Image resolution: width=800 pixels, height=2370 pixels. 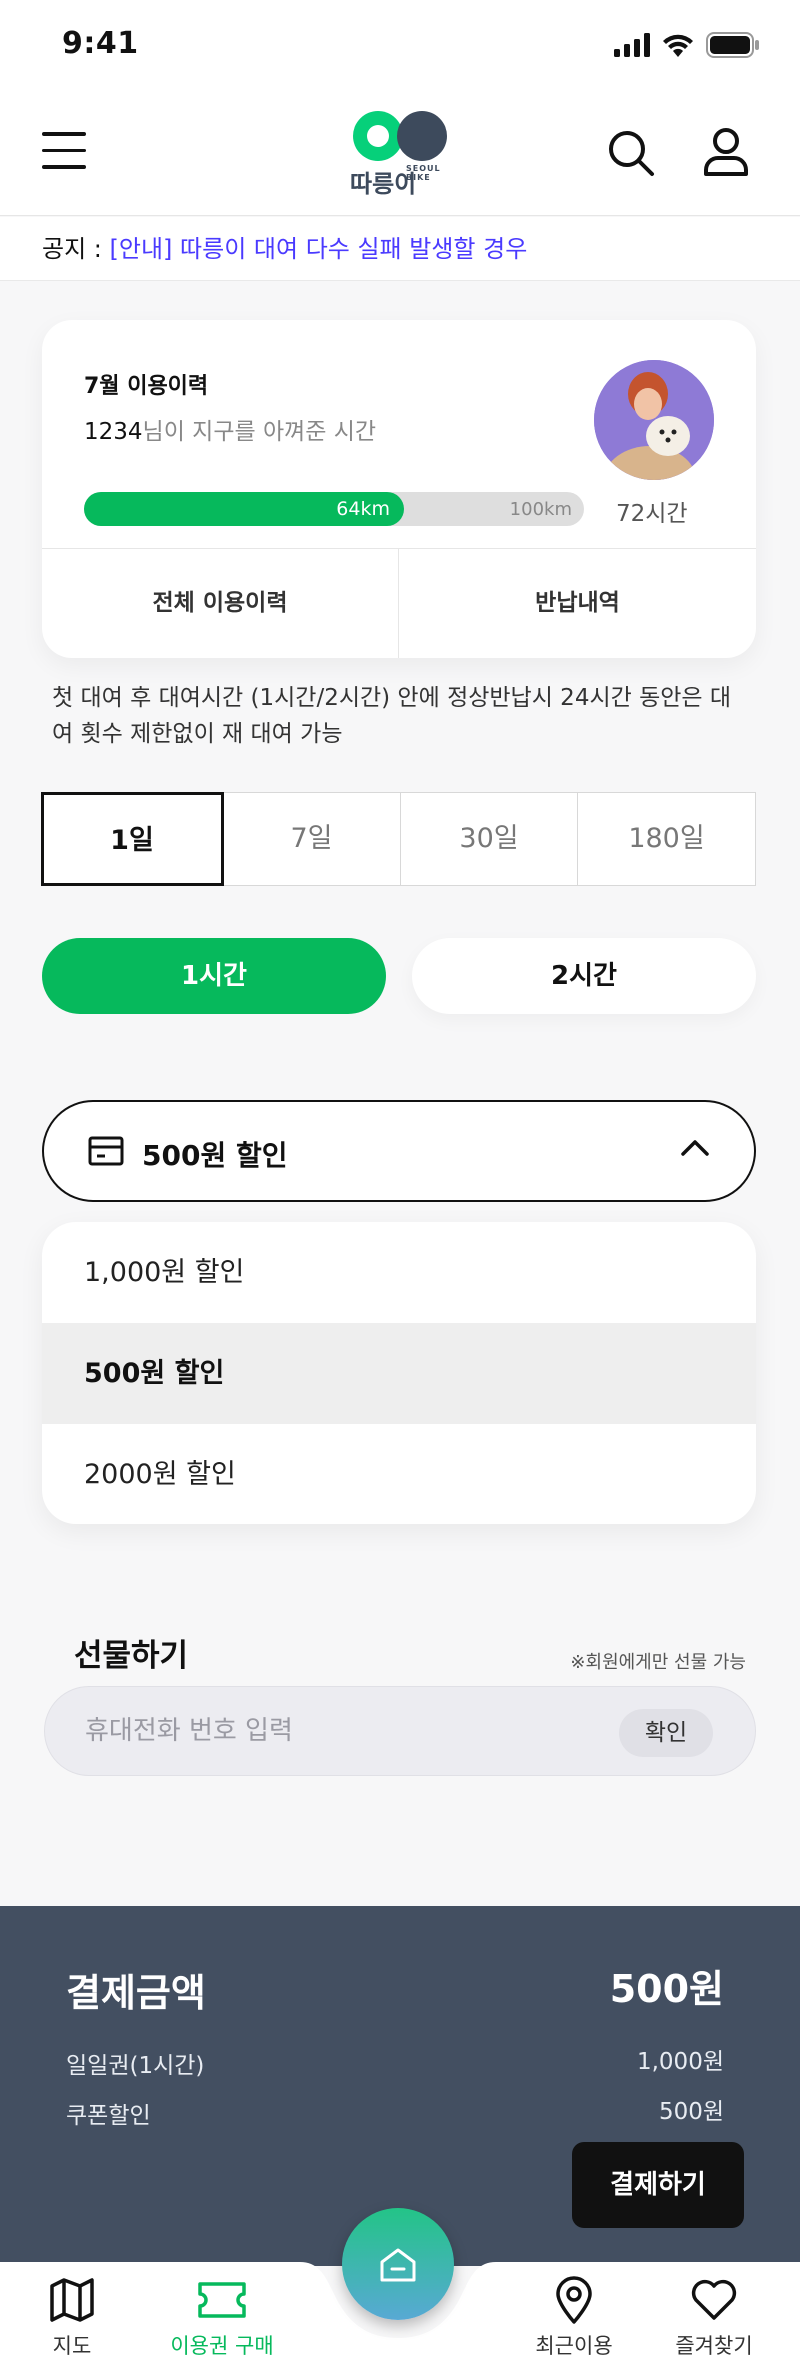 What do you see at coordinates (666, 1733) in the screenshot?
I see `gift-confirm-button: 확인` at bounding box center [666, 1733].